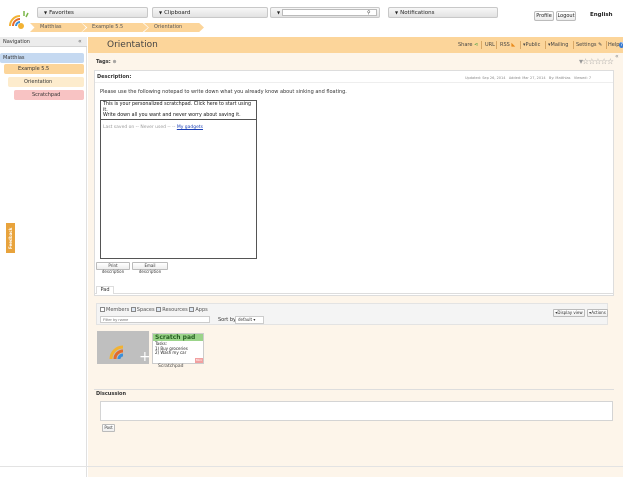 The height and width of the screenshot is (477, 623). What do you see at coordinates (42, 58) in the screenshot?
I see `nav-item-matthias: Matthias` at bounding box center [42, 58].